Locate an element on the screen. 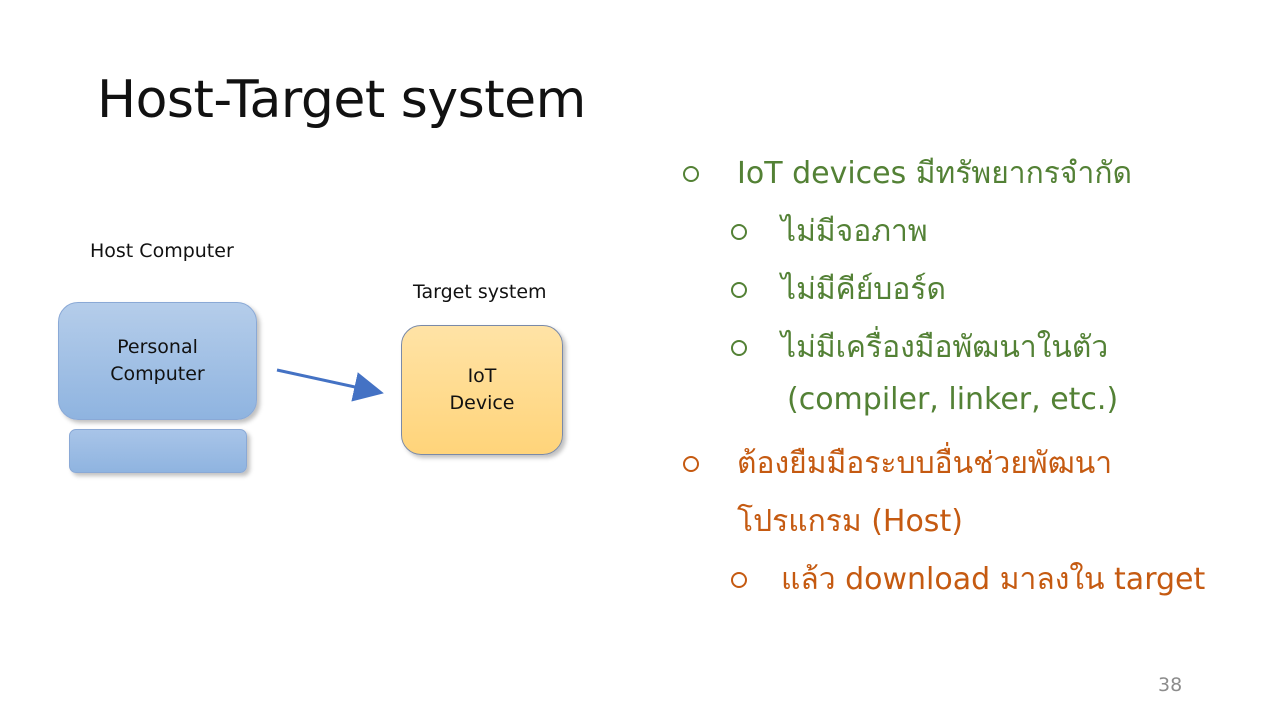 The width and height of the screenshot is (1280, 720). bullet-continuation-5: โปรแกรม (Host) is located at coordinates (850, 521).